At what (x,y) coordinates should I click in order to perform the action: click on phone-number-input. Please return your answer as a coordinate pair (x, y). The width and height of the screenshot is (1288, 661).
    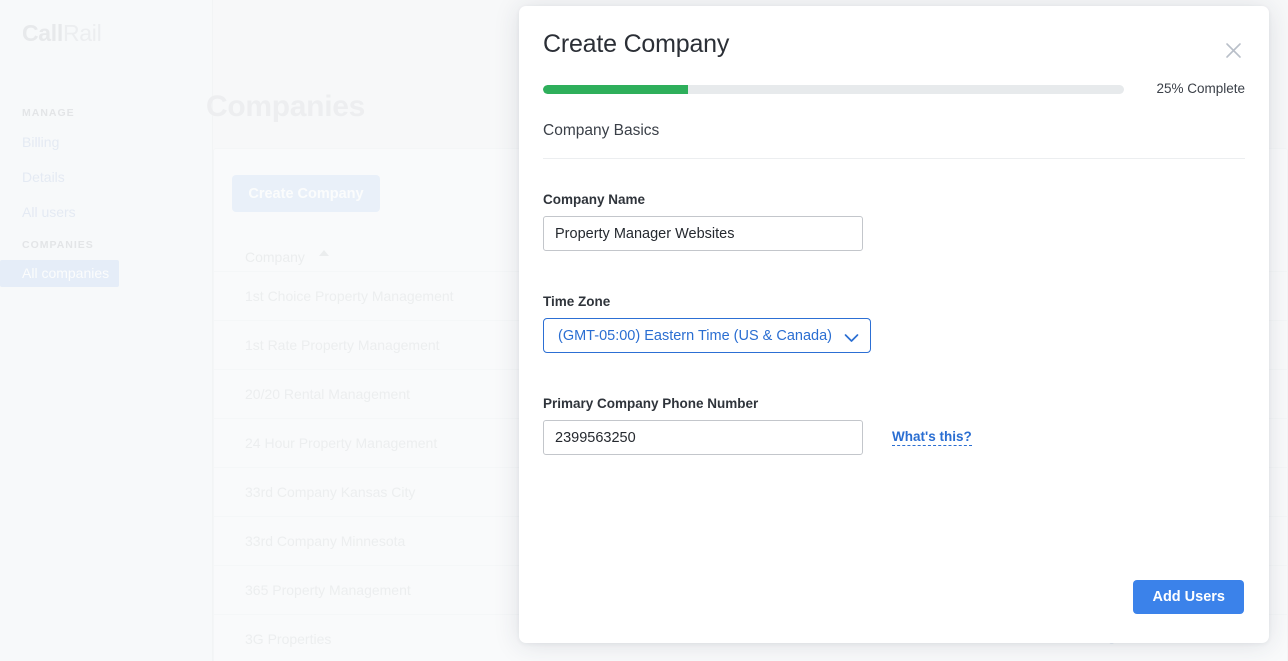
    Looking at the image, I should click on (703, 437).